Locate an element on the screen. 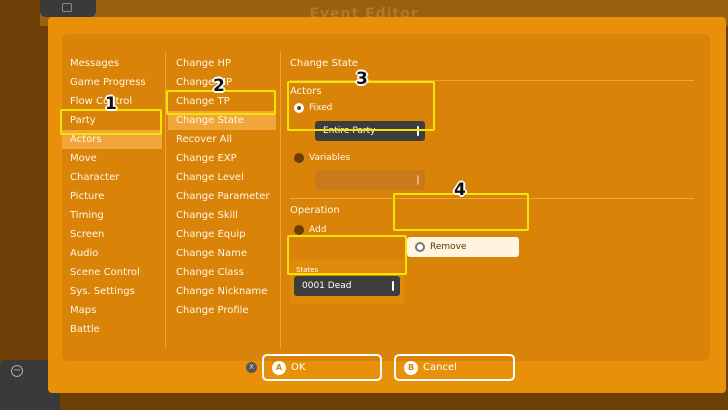 This screenshot has height=410, width=728. cancel-button: B Cancel is located at coordinates (454, 367).